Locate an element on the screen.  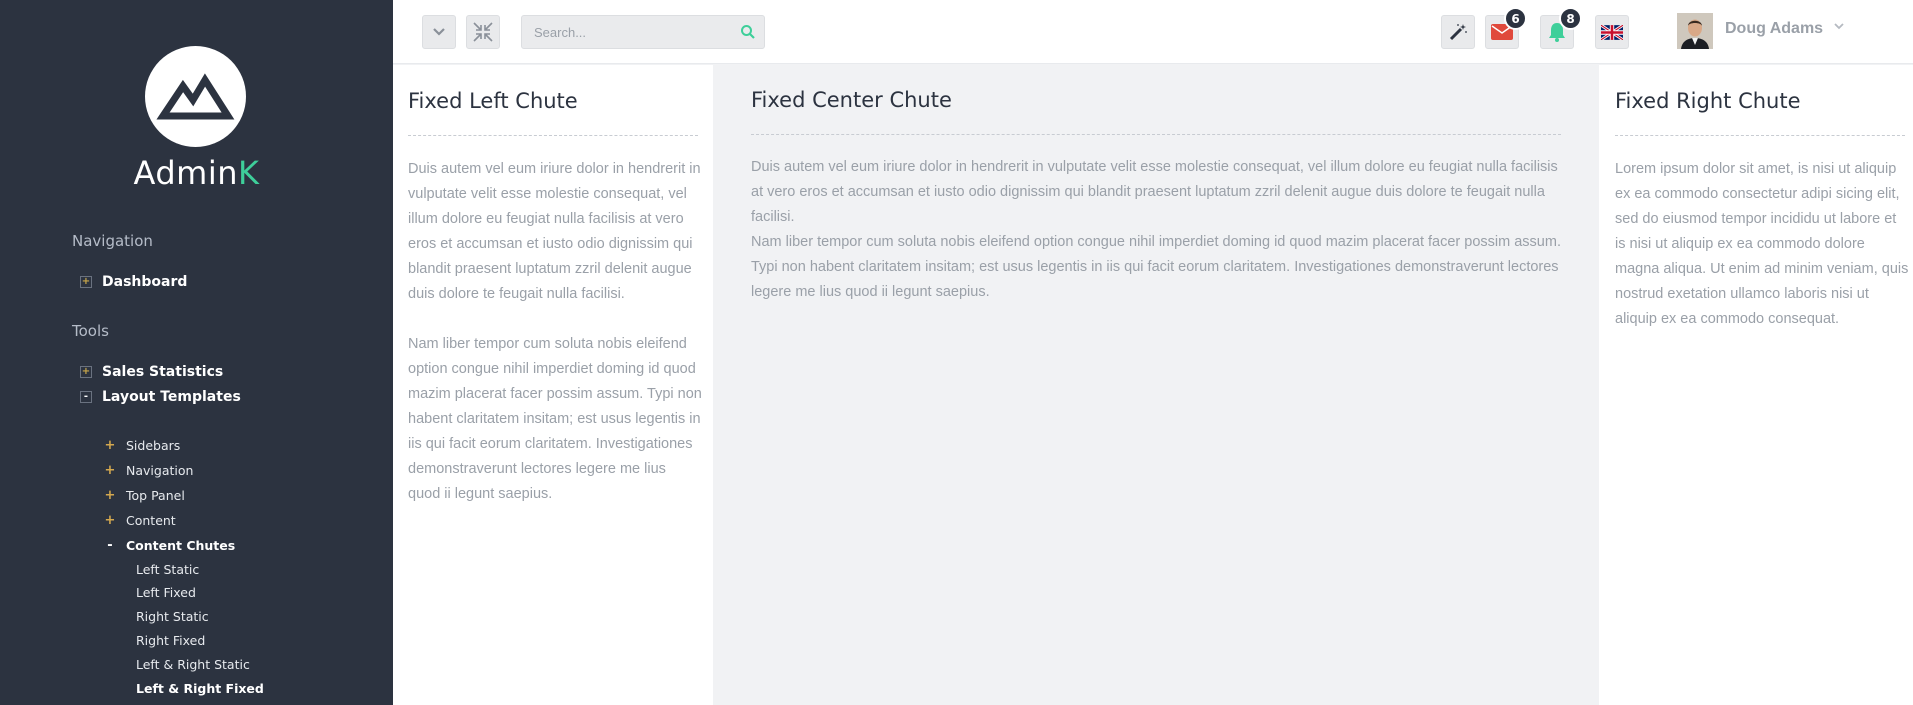
sidebar-subitem-label: Content is located at coordinates (151, 520).